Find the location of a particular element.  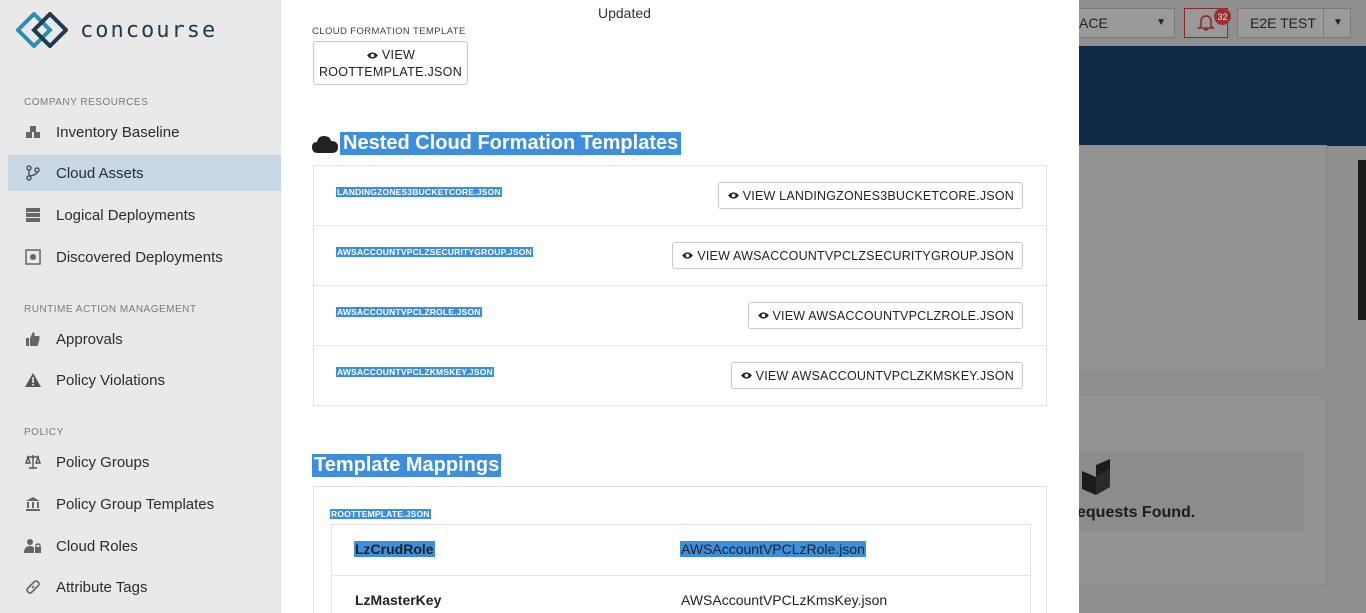

nested-templates-heading: Nested Cloud Formation Templates is located at coordinates (497, 143).